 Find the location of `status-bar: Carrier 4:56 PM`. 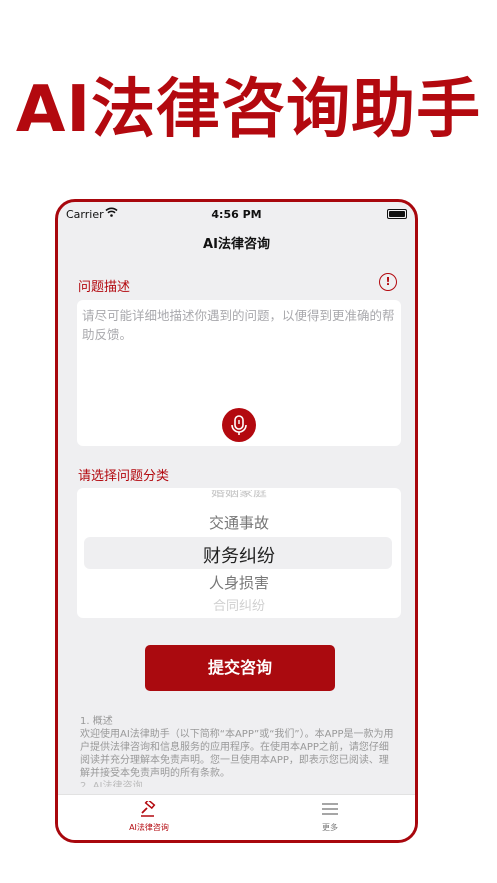

status-bar: Carrier 4:56 PM is located at coordinates (236, 213).